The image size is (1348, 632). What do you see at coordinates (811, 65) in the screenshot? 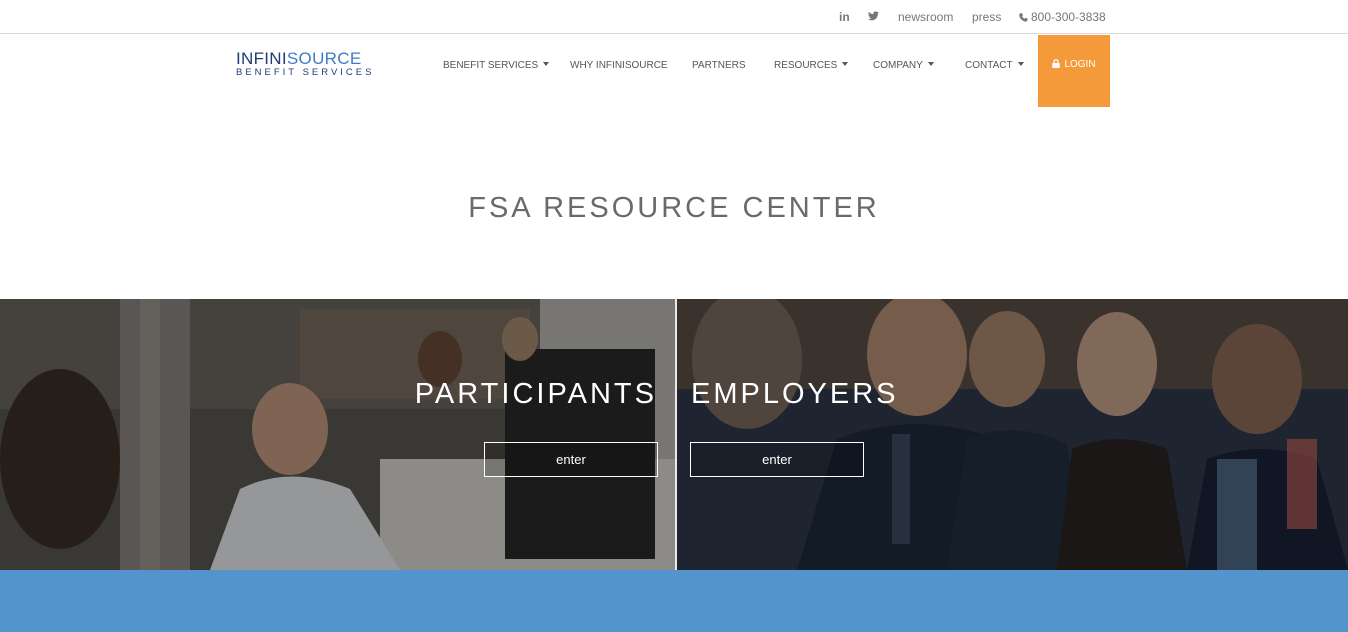
I see `nav-resources: RESOURCES` at bounding box center [811, 65].